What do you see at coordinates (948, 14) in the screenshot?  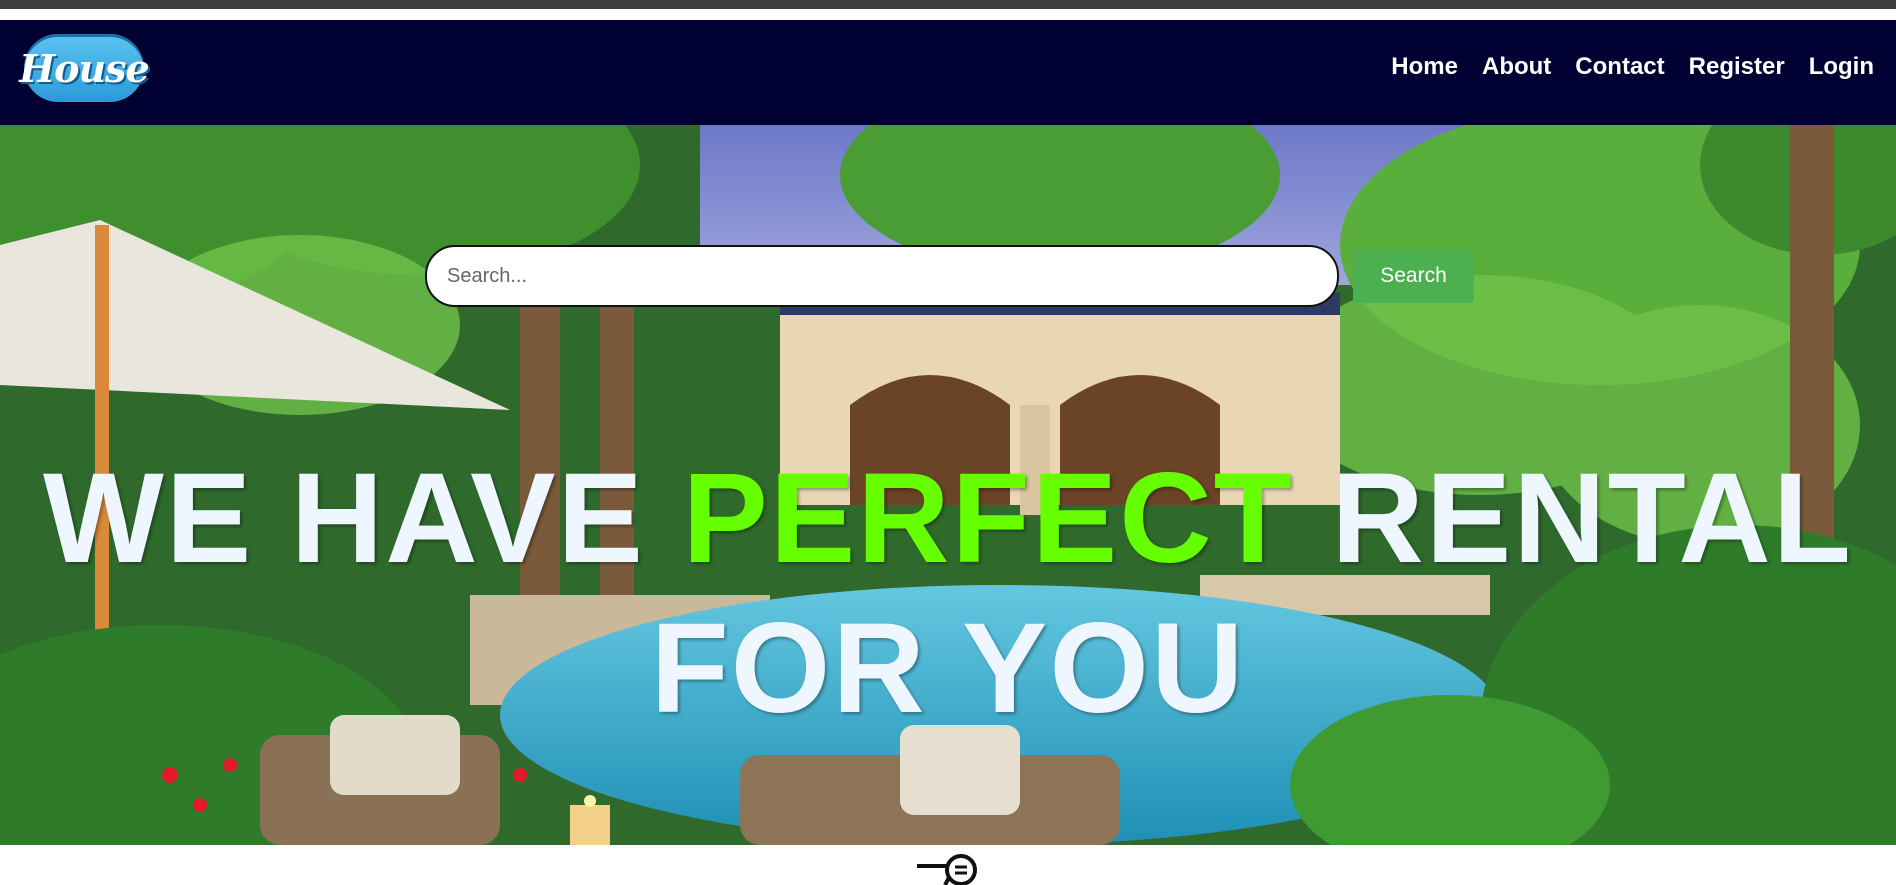 I see `top-gap` at bounding box center [948, 14].